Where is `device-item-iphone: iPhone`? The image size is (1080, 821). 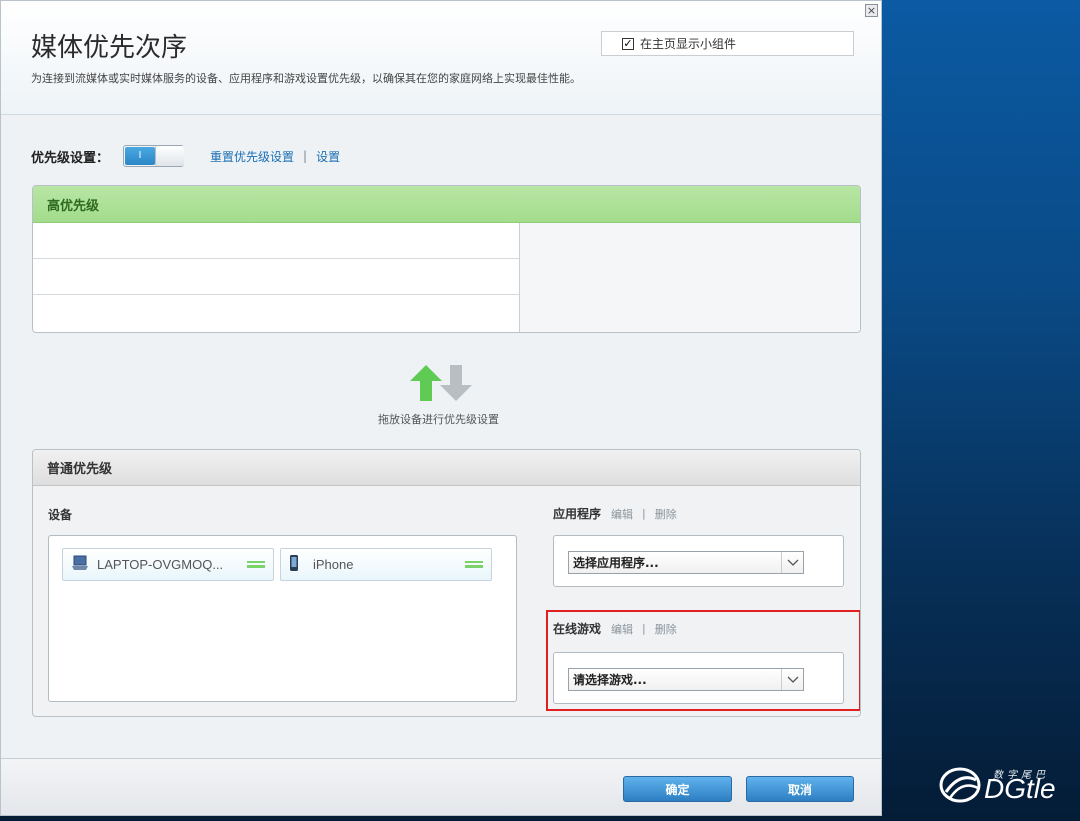
device-item-iphone: iPhone is located at coordinates (386, 564).